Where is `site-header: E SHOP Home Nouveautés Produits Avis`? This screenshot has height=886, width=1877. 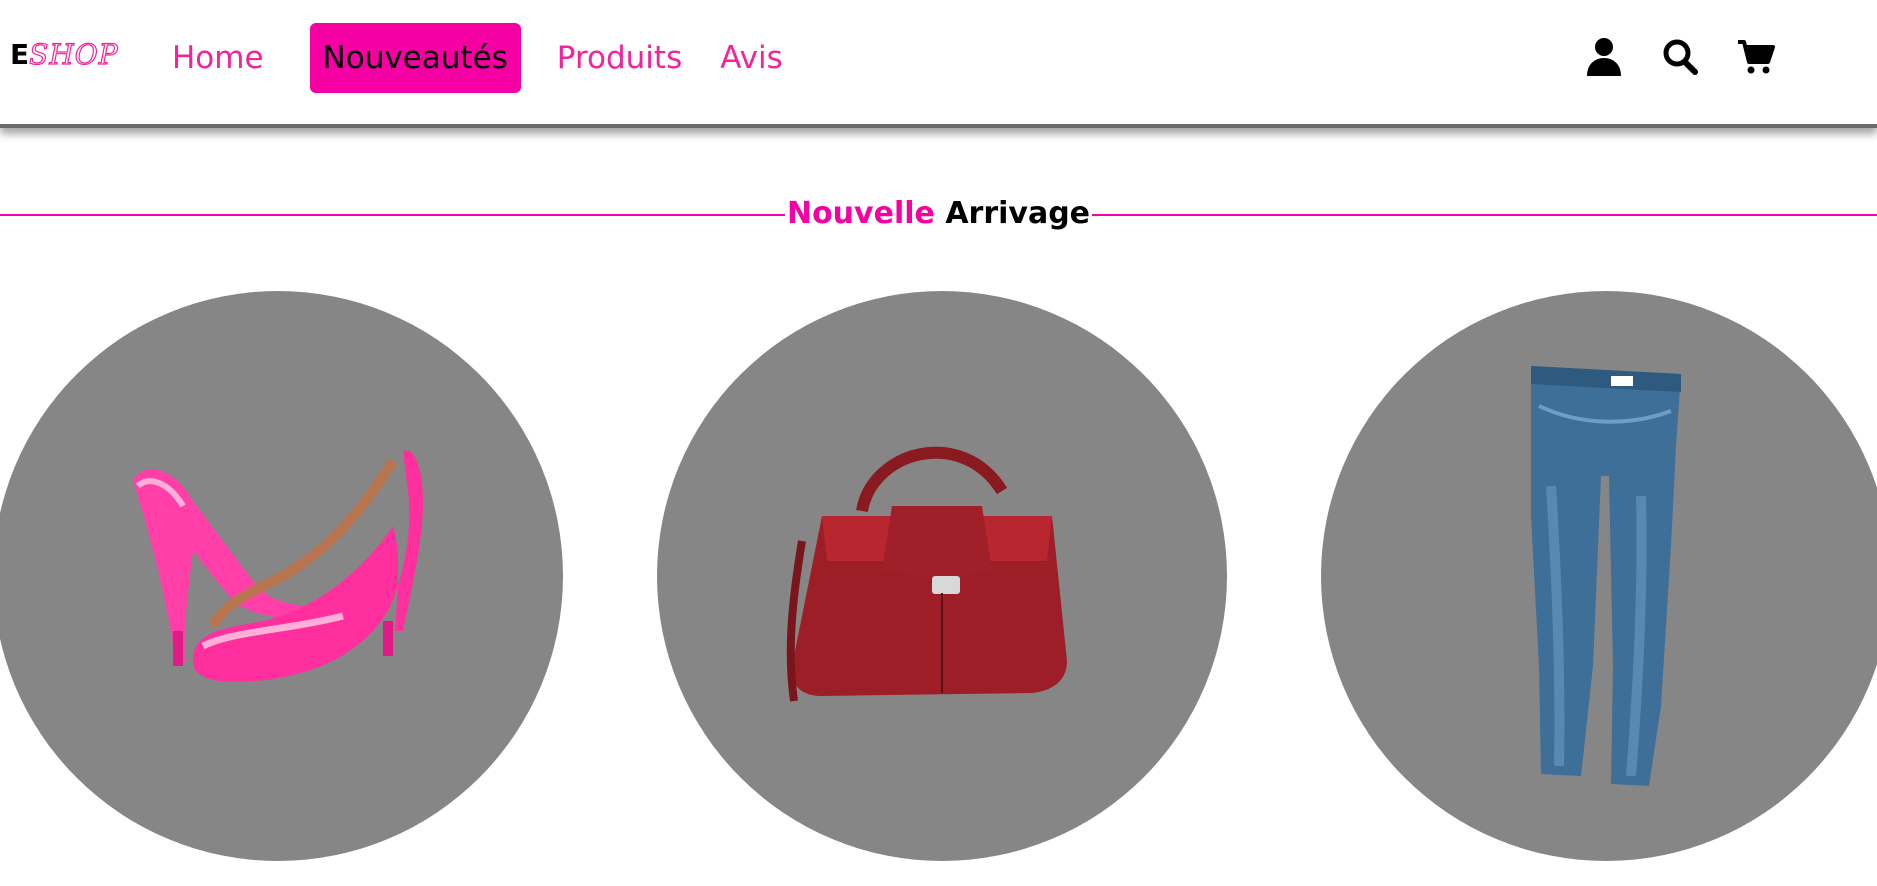
site-header: E SHOP Home Nouveautés Produits Avis is located at coordinates (938, 64).